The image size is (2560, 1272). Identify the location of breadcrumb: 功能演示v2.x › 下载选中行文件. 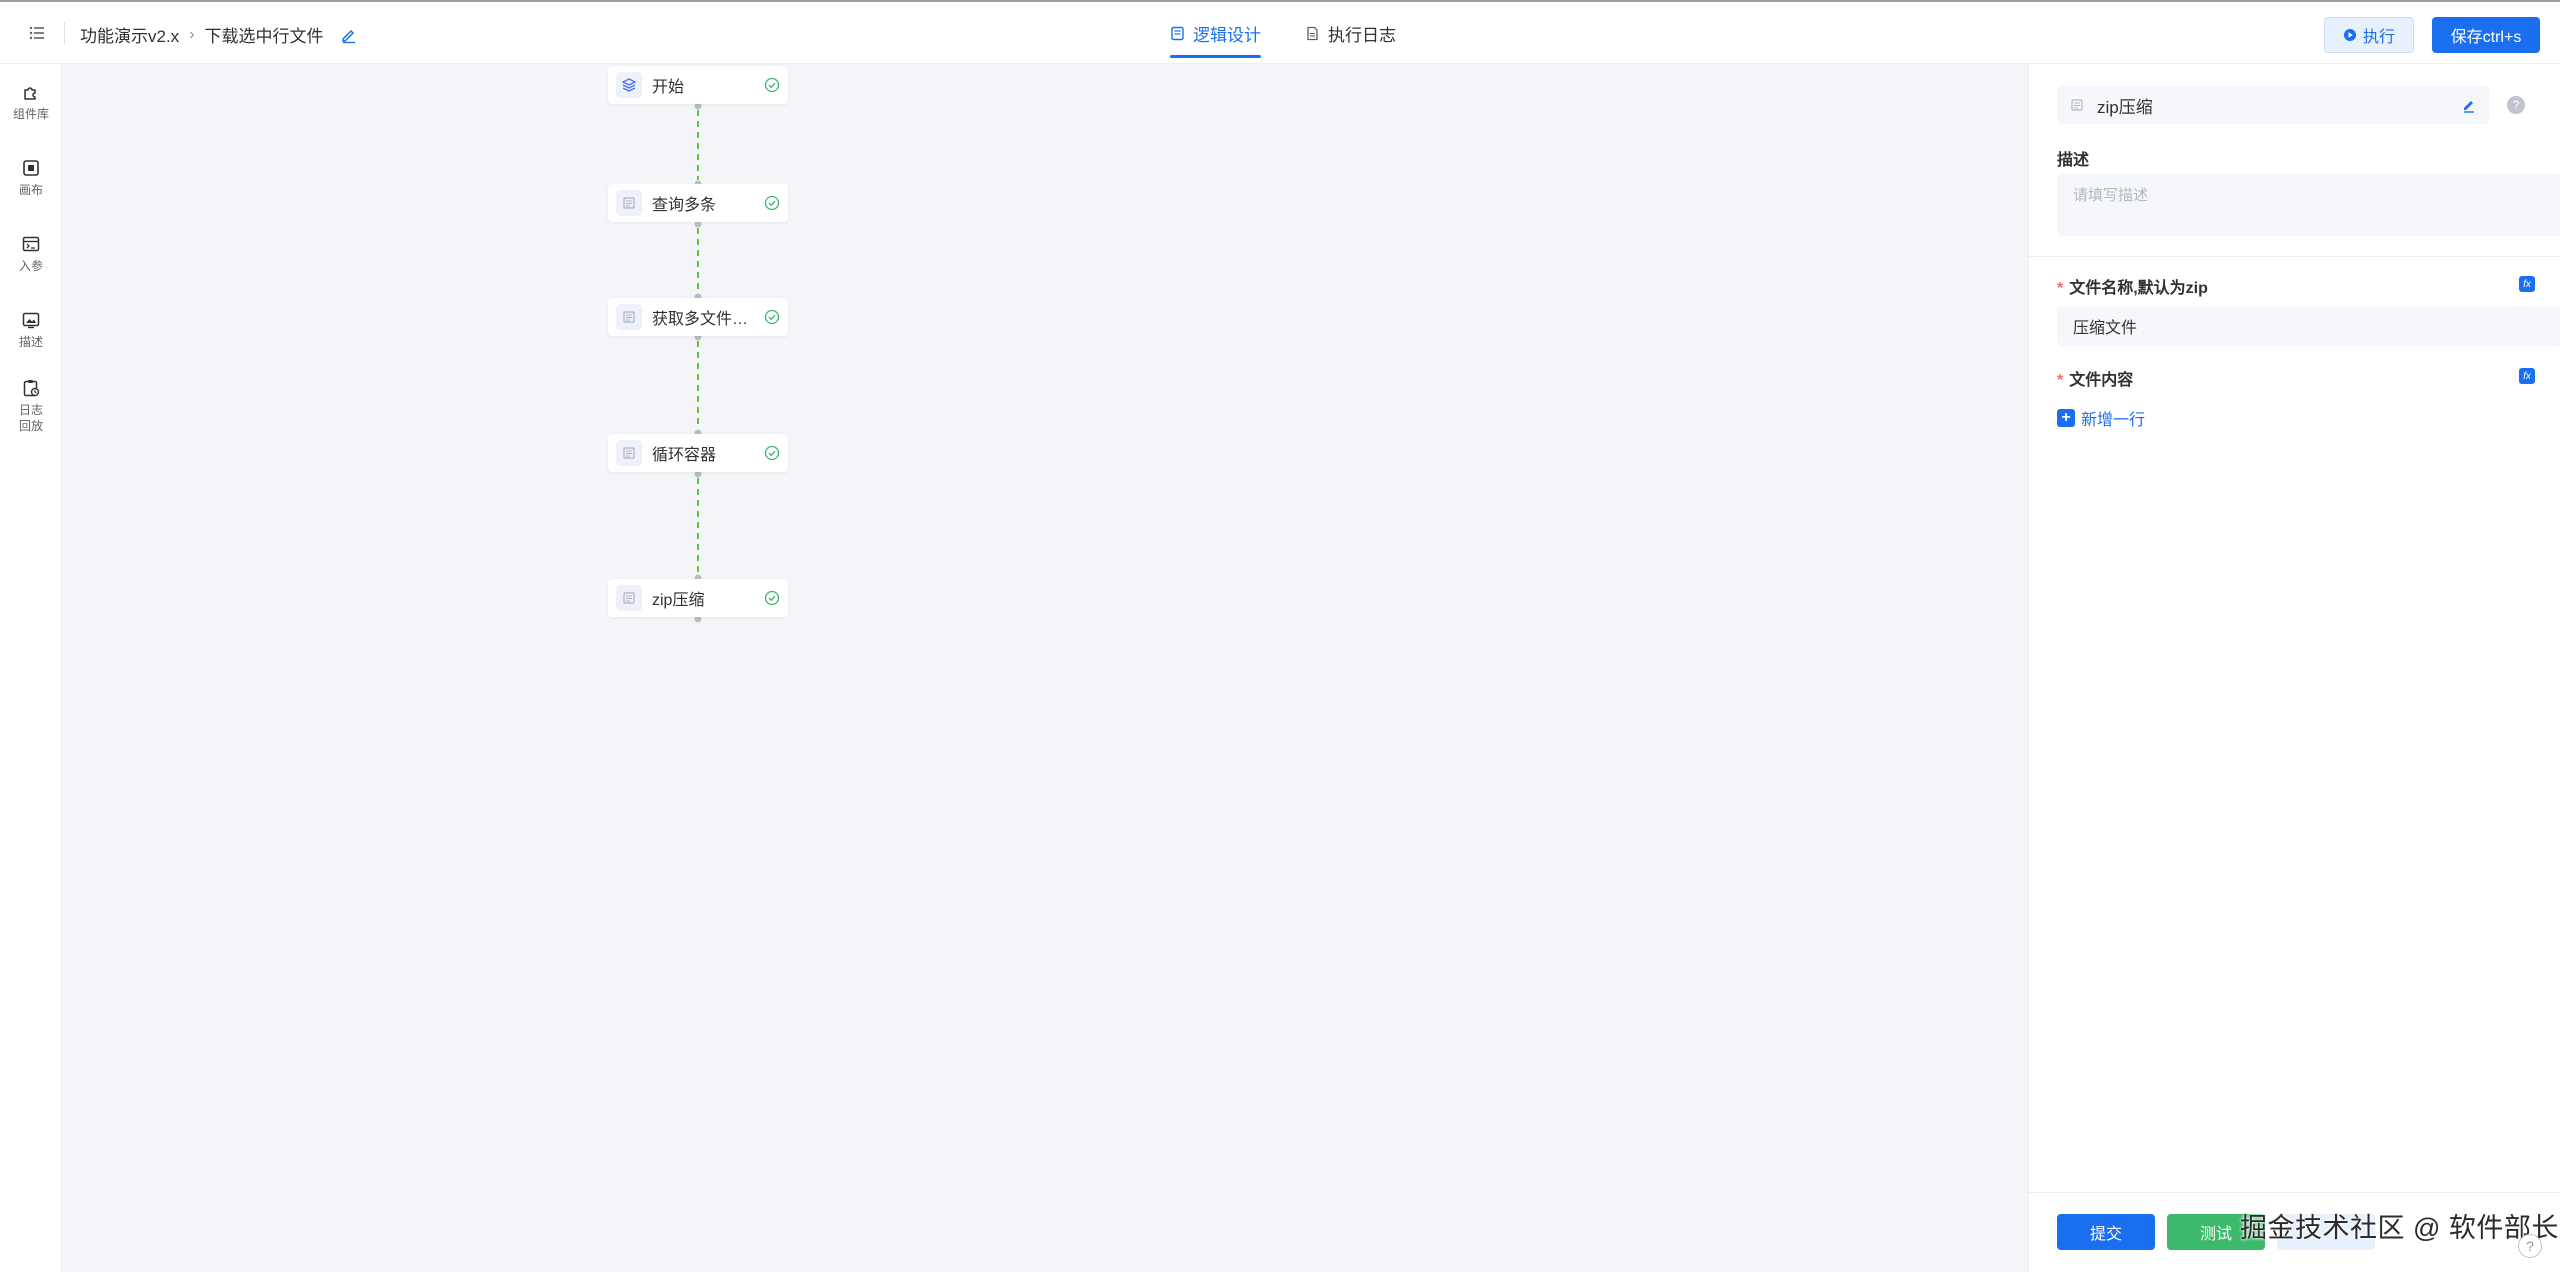
(219, 34).